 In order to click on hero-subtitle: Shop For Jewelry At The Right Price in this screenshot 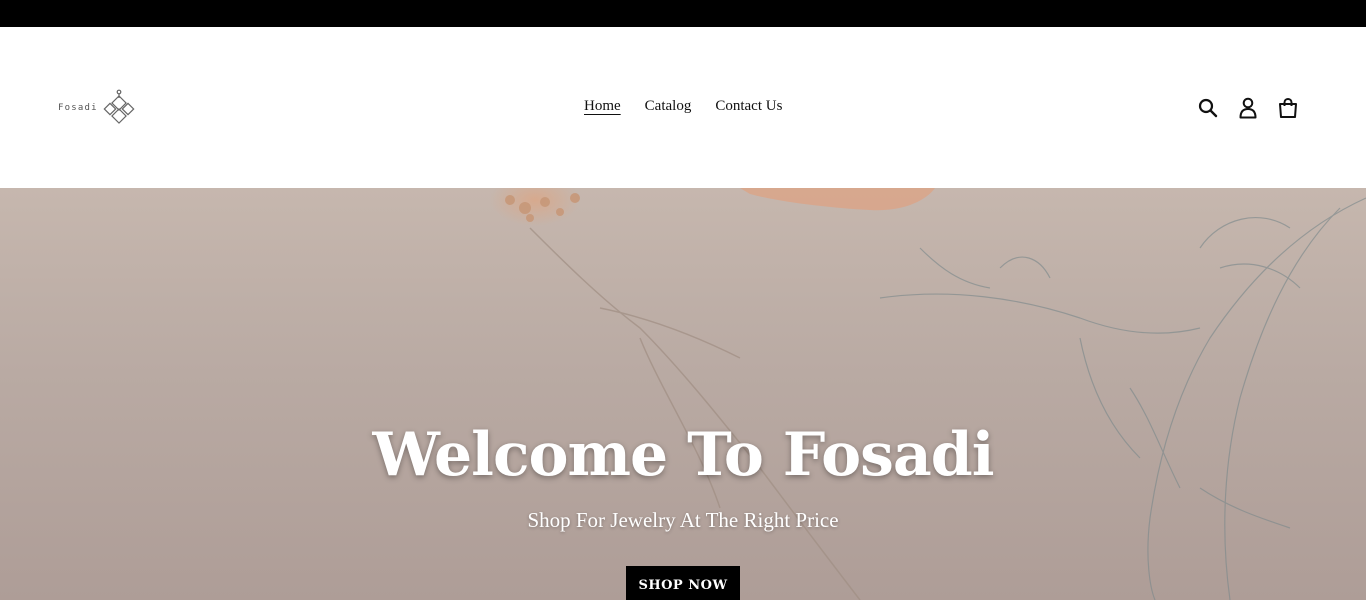, I will do `click(683, 520)`.